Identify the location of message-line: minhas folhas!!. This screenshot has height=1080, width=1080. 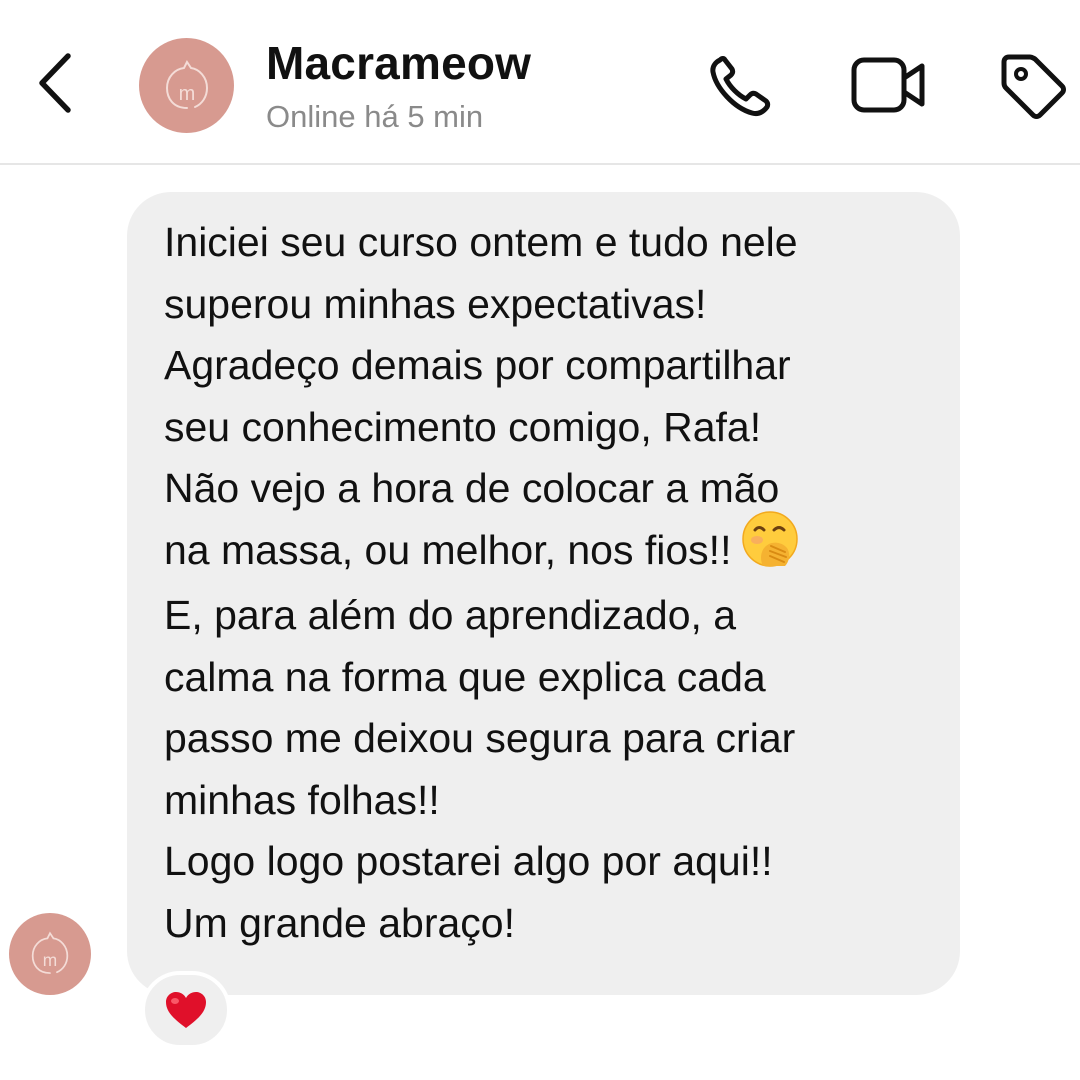
(302, 799).